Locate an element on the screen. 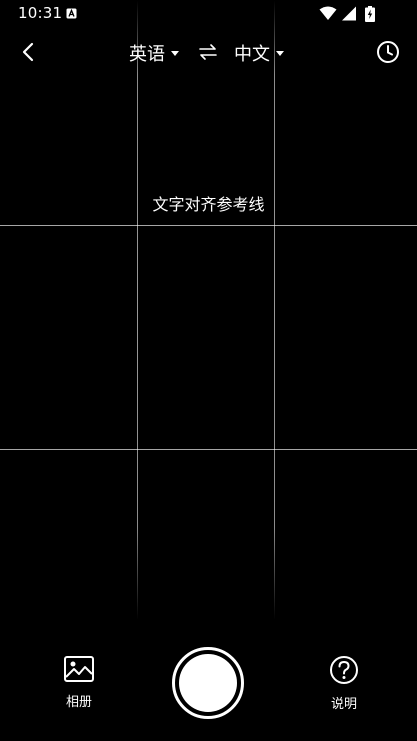 This screenshot has height=741, width=417. image-icon is located at coordinates (79, 669).